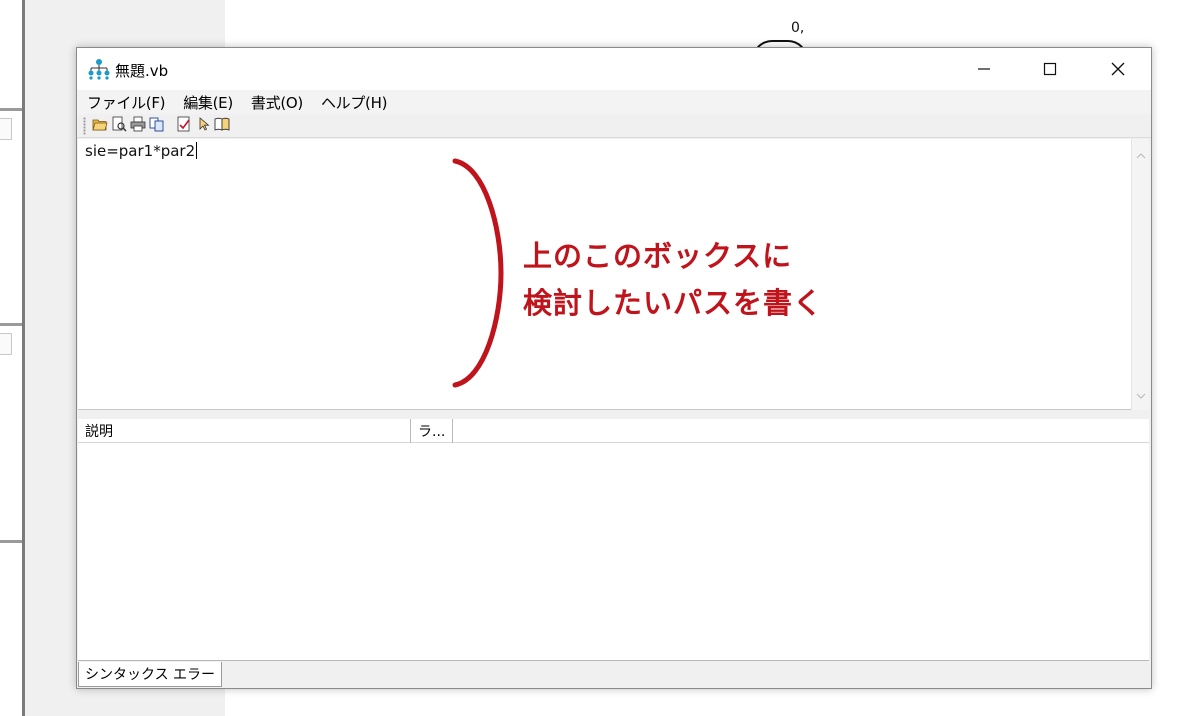 The image size is (1200, 716). What do you see at coordinates (614, 675) in the screenshot?
I see `tab-bar: シンタックス エラー` at bounding box center [614, 675].